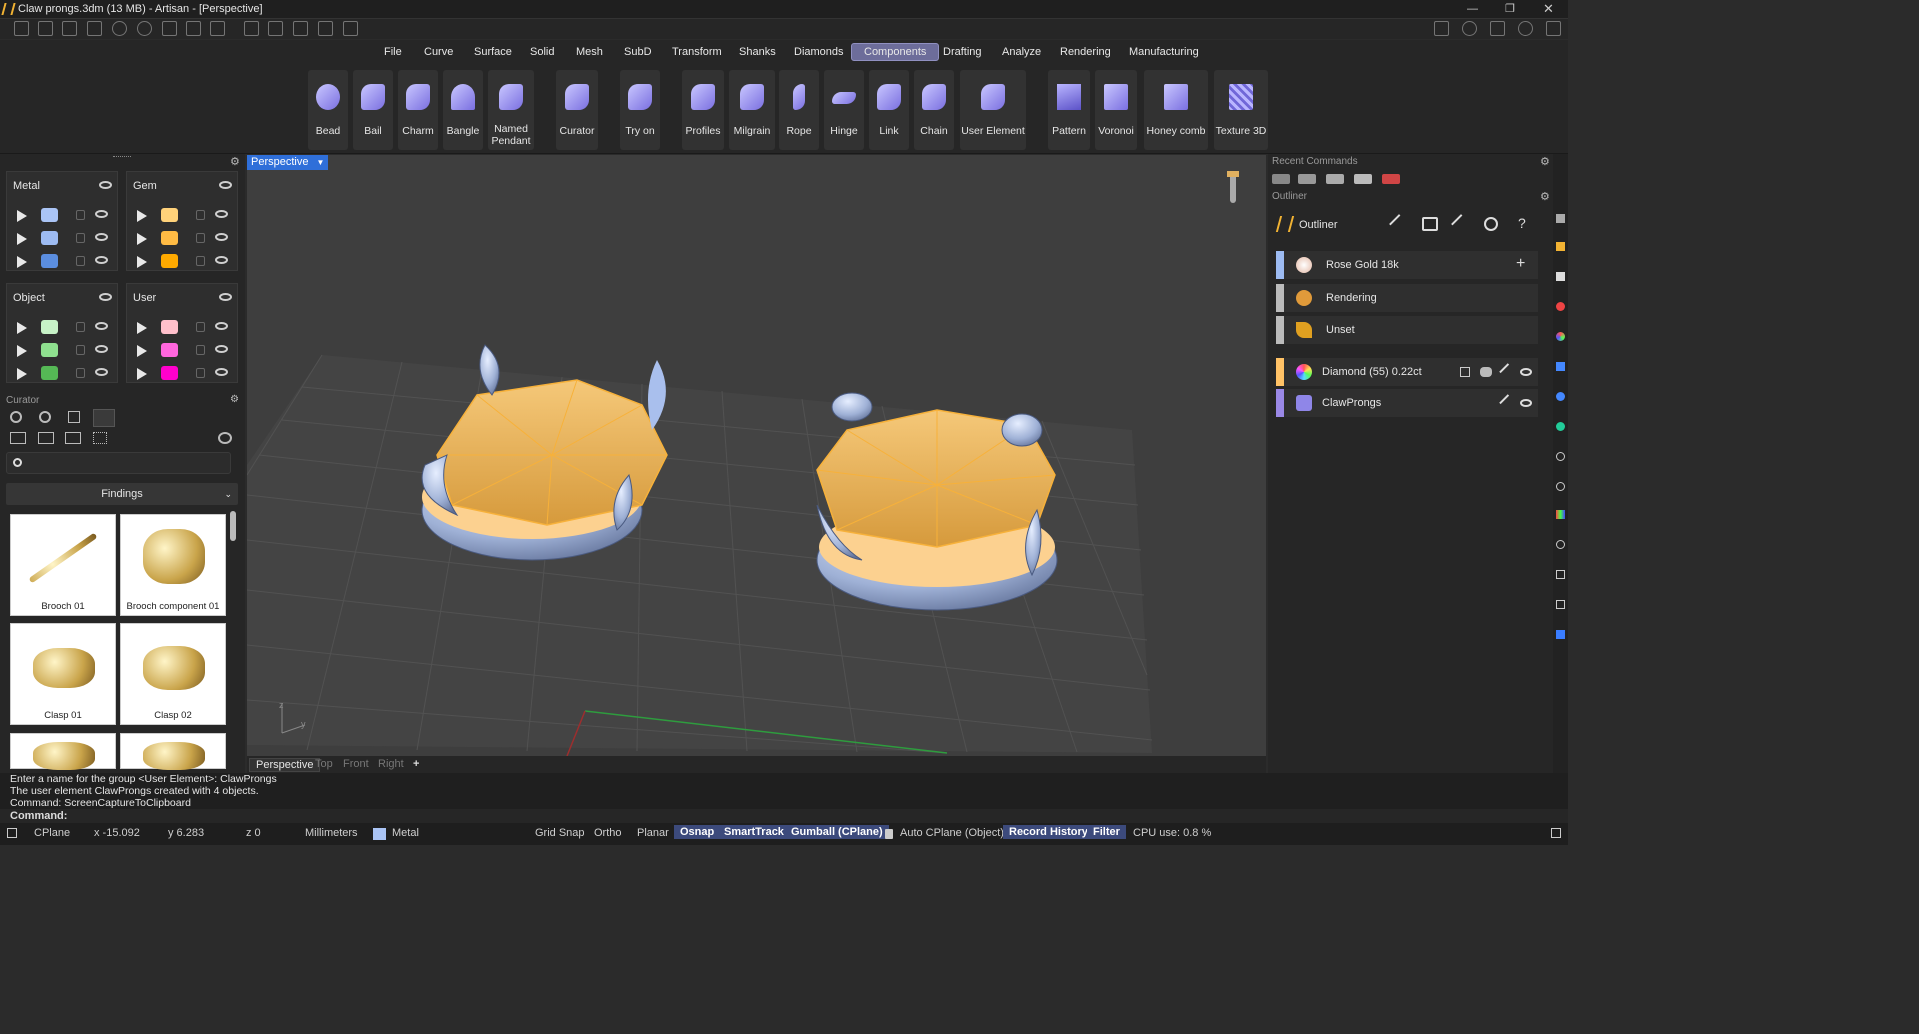  Describe the element at coordinates (173, 674) in the screenshot. I see `curator-item-clasp-02: Clasp 02` at that location.